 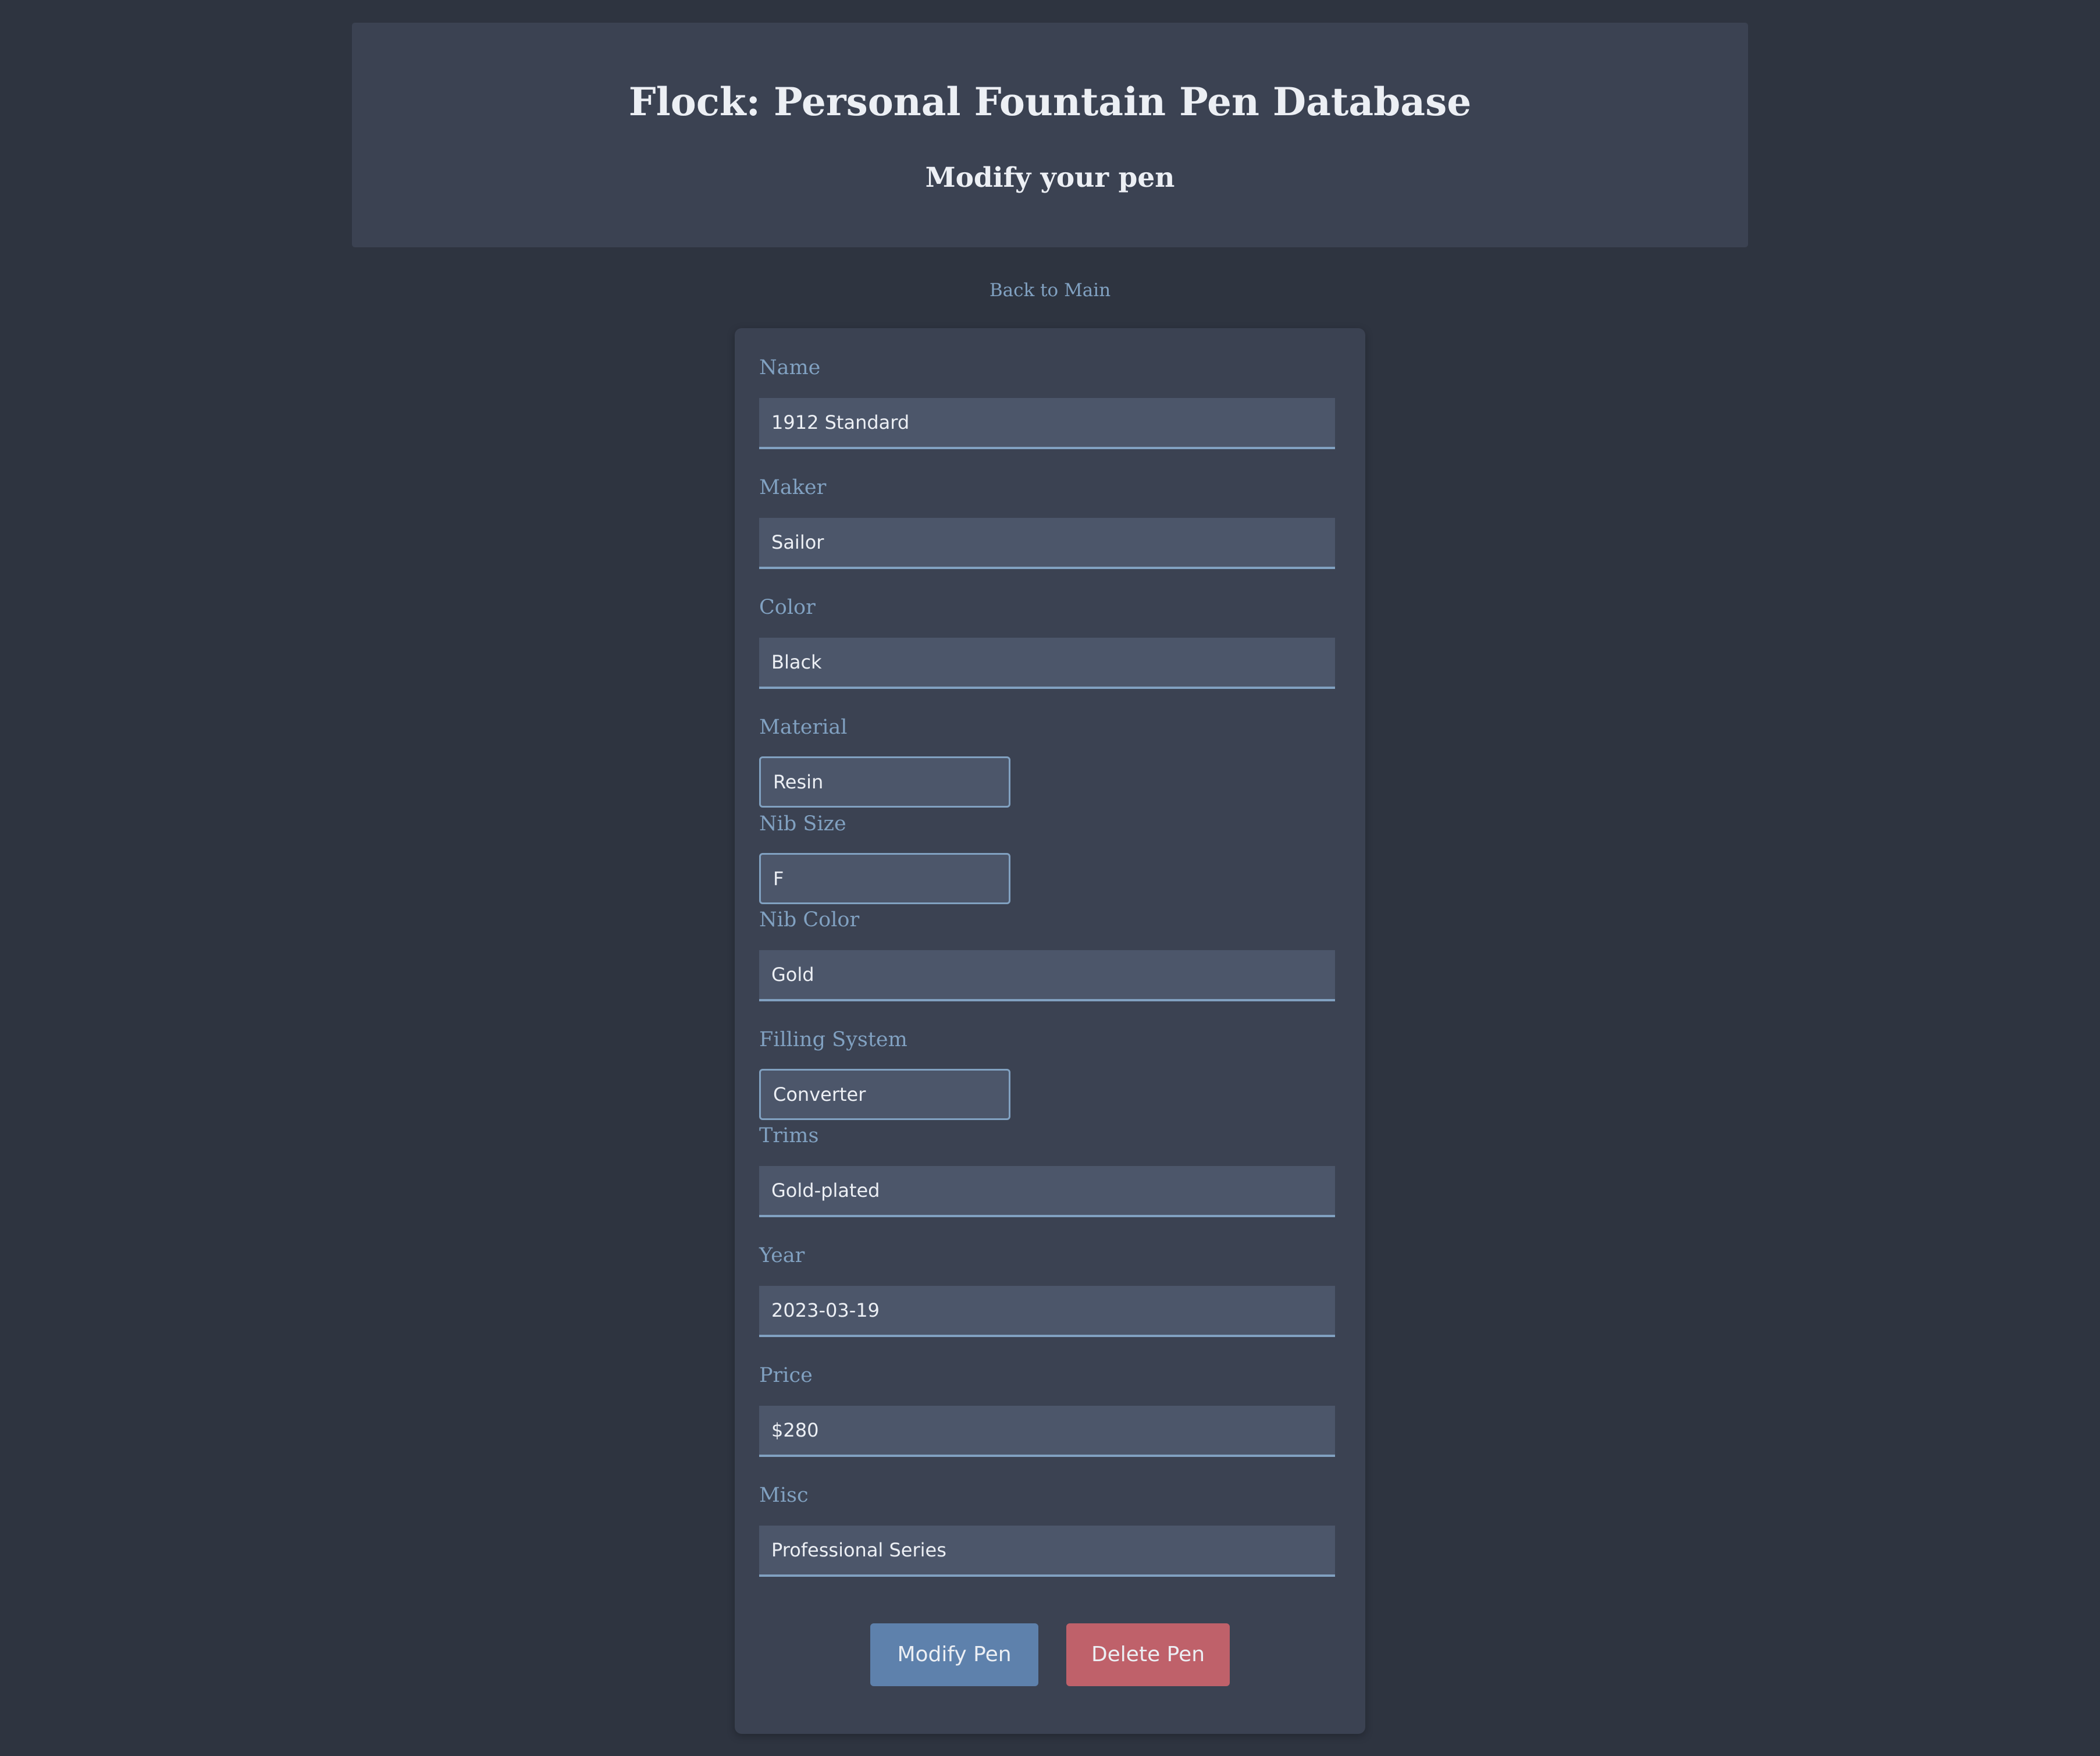 What do you see at coordinates (884, 782) in the screenshot?
I see `material-field` at bounding box center [884, 782].